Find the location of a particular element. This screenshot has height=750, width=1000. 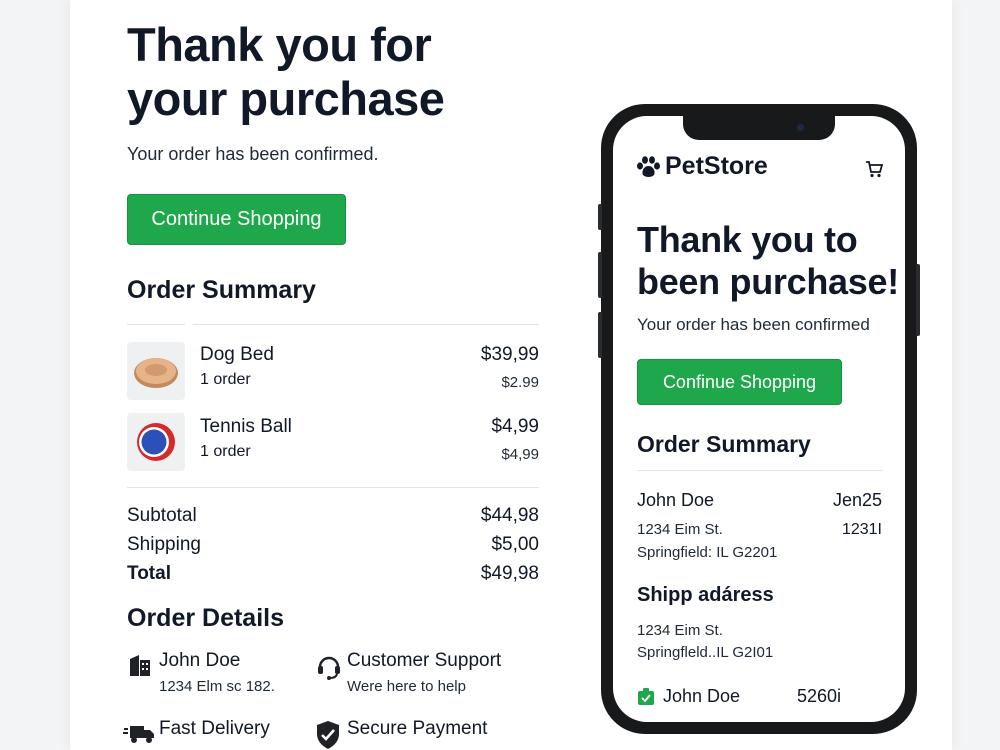

order-details-heading: Order Details is located at coordinates (206, 618).